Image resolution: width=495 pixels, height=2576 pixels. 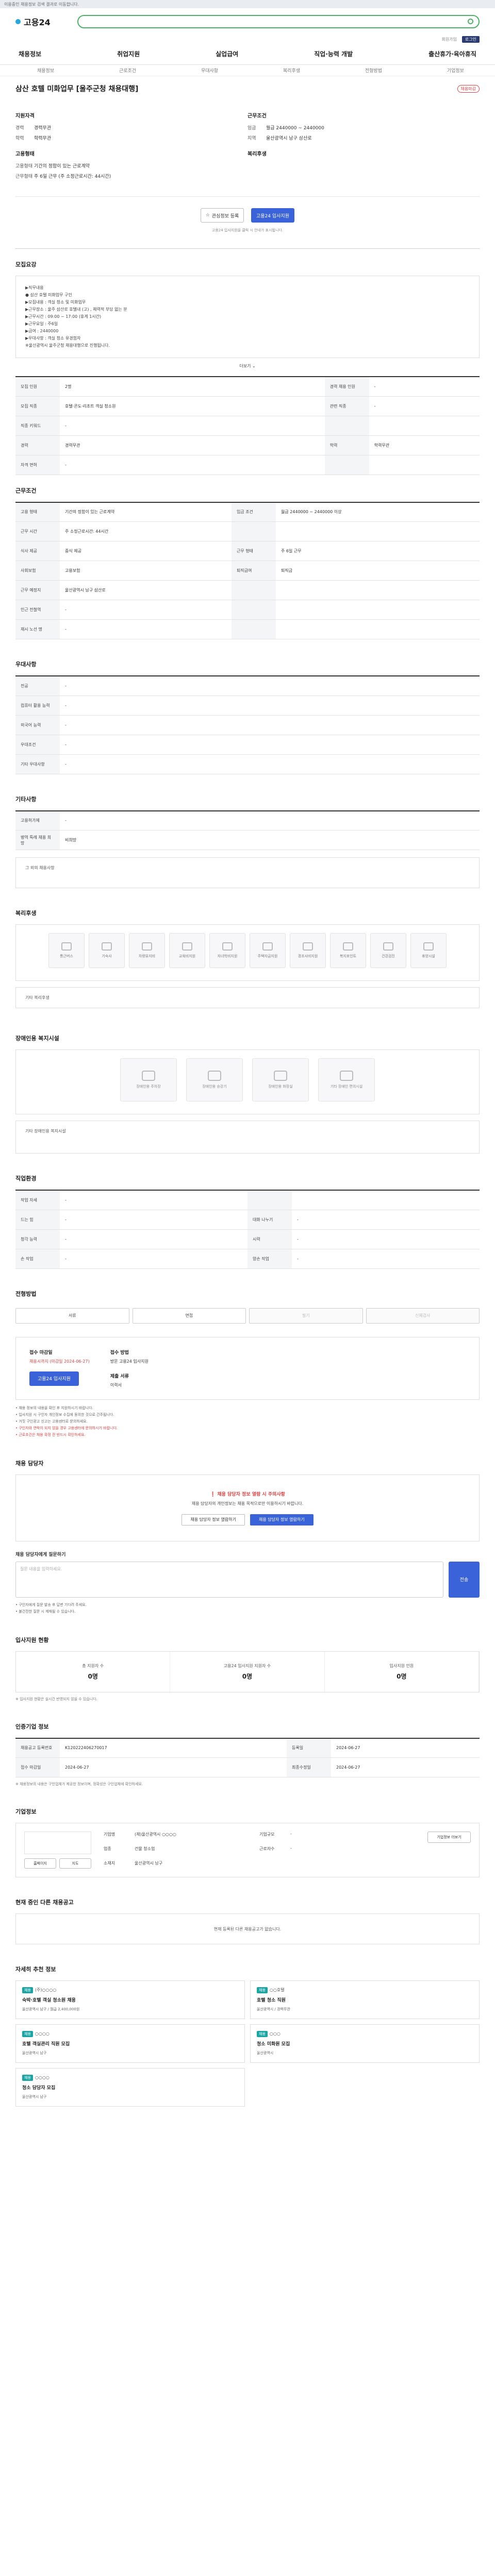 I want to click on subnav-item-4: 전형방법, so click(x=373, y=70).